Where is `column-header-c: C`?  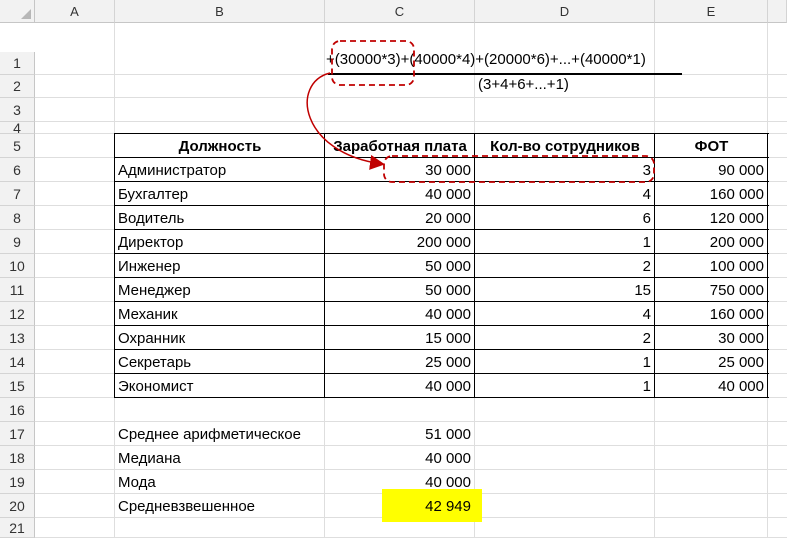 column-header-c: C is located at coordinates (400, 11).